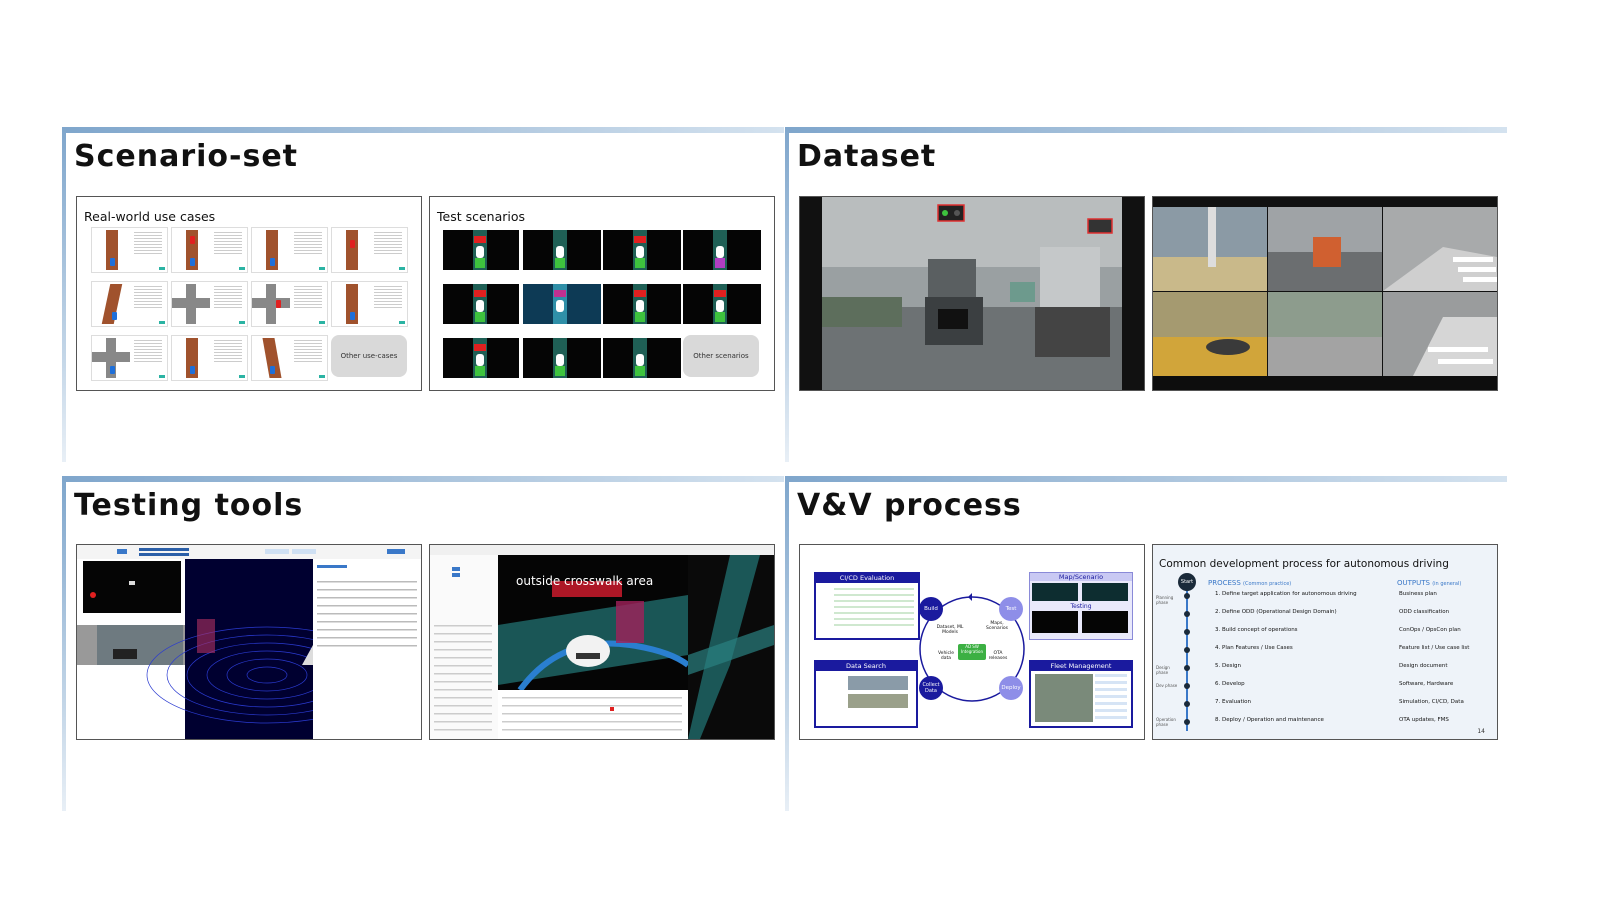 The width and height of the screenshot is (1600, 900). I want to click on dataset-multicamera-image, so click(1325, 293).